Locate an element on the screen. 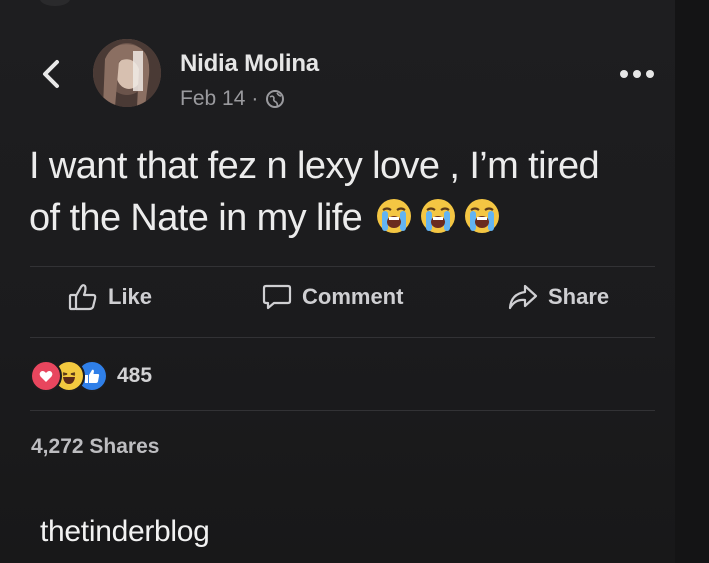 Image resolution: width=709 pixels, height=563 pixels. share-button: Share is located at coordinates (558, 297).